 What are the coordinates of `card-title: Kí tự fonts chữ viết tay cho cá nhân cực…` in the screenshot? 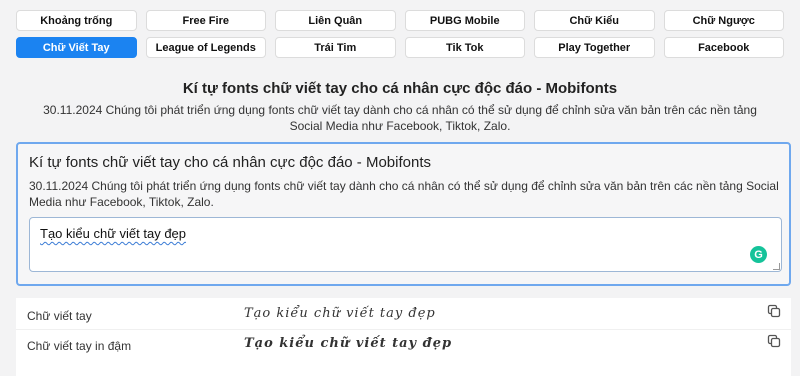 It's located at (230, 162).